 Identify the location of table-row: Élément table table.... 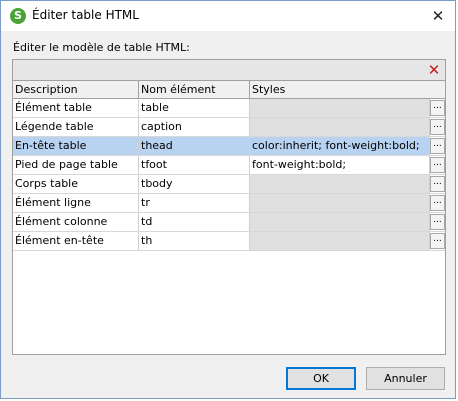
(229, 108).